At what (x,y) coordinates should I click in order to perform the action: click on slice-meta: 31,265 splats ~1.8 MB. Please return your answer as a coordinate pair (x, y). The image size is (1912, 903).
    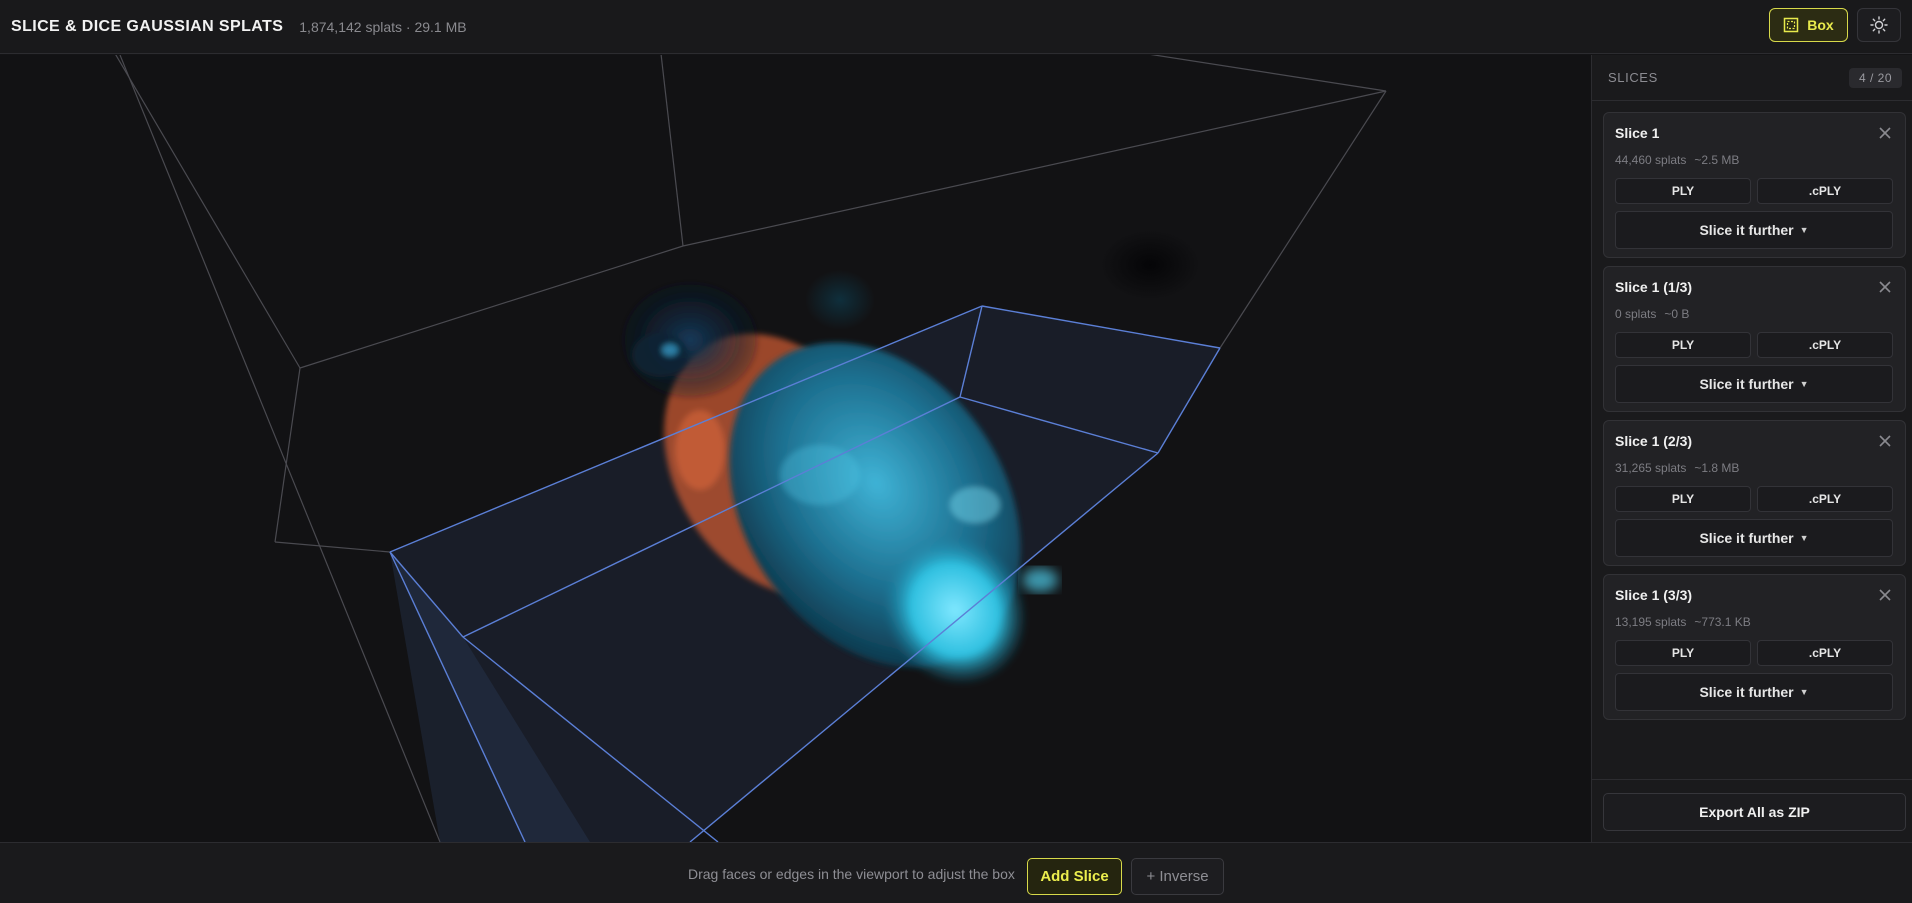
    Looking at the image, I should click on (1677, 468).